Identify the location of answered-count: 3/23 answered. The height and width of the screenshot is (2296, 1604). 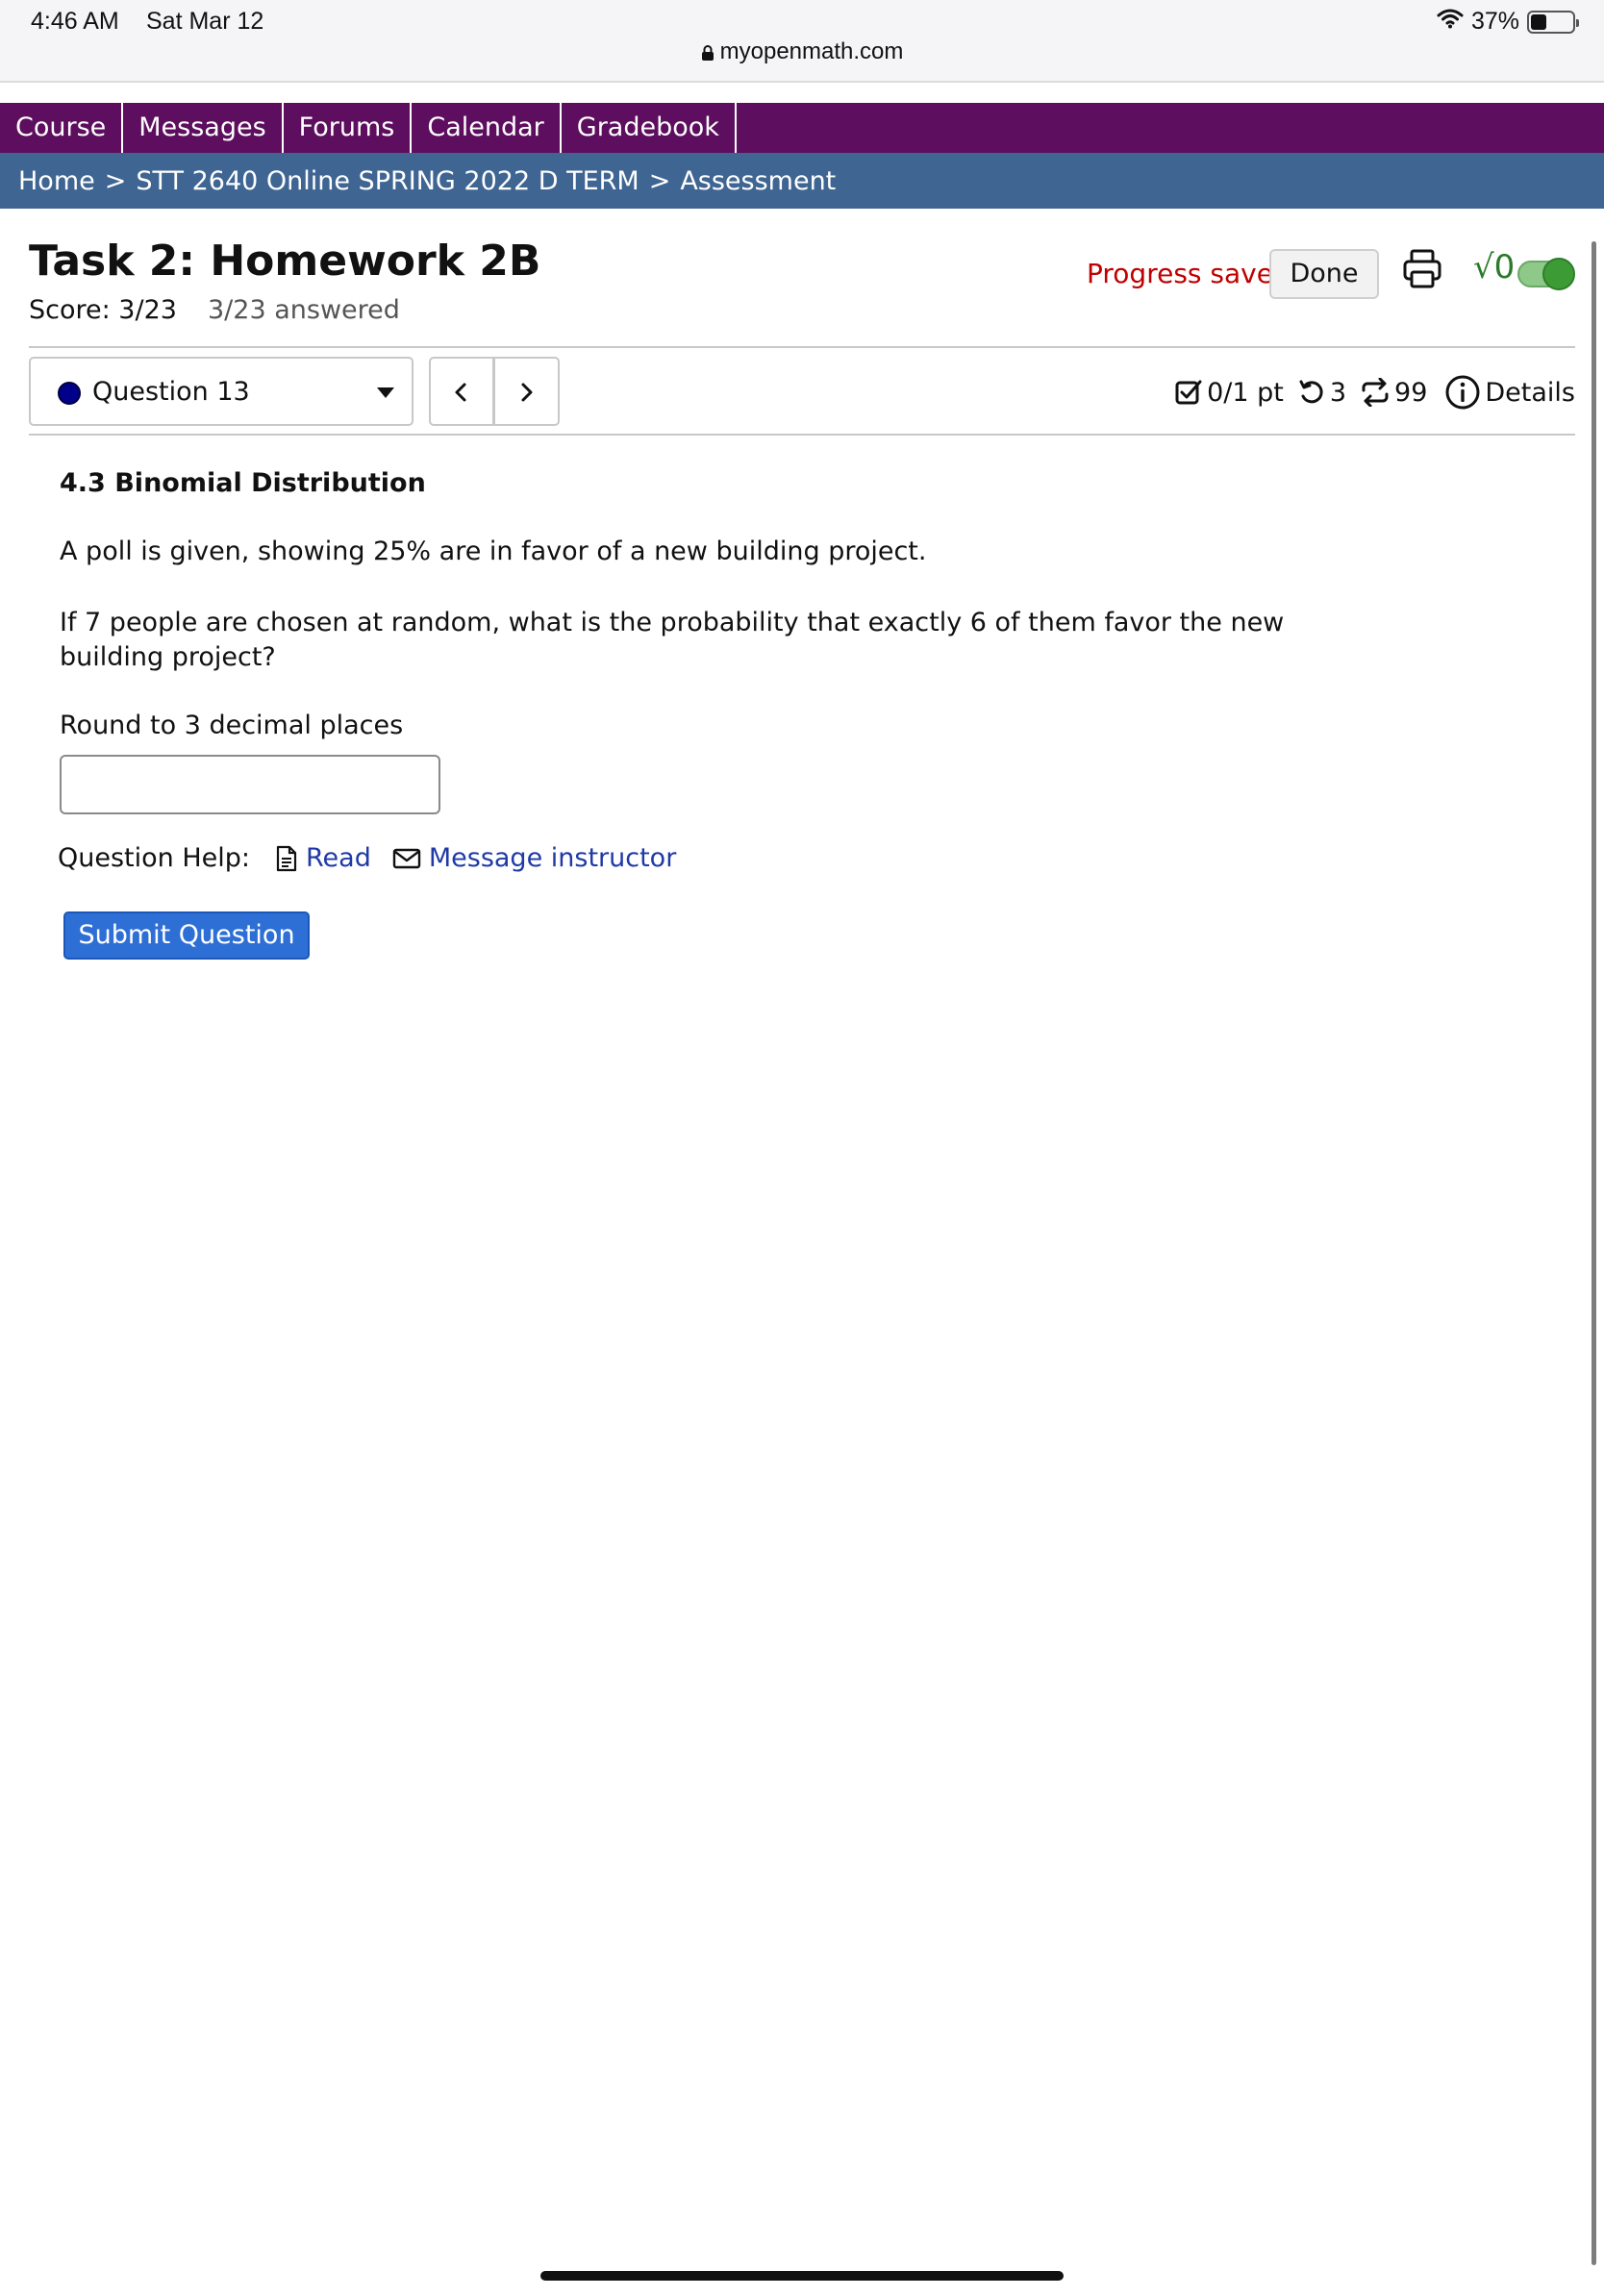
(304, 310).